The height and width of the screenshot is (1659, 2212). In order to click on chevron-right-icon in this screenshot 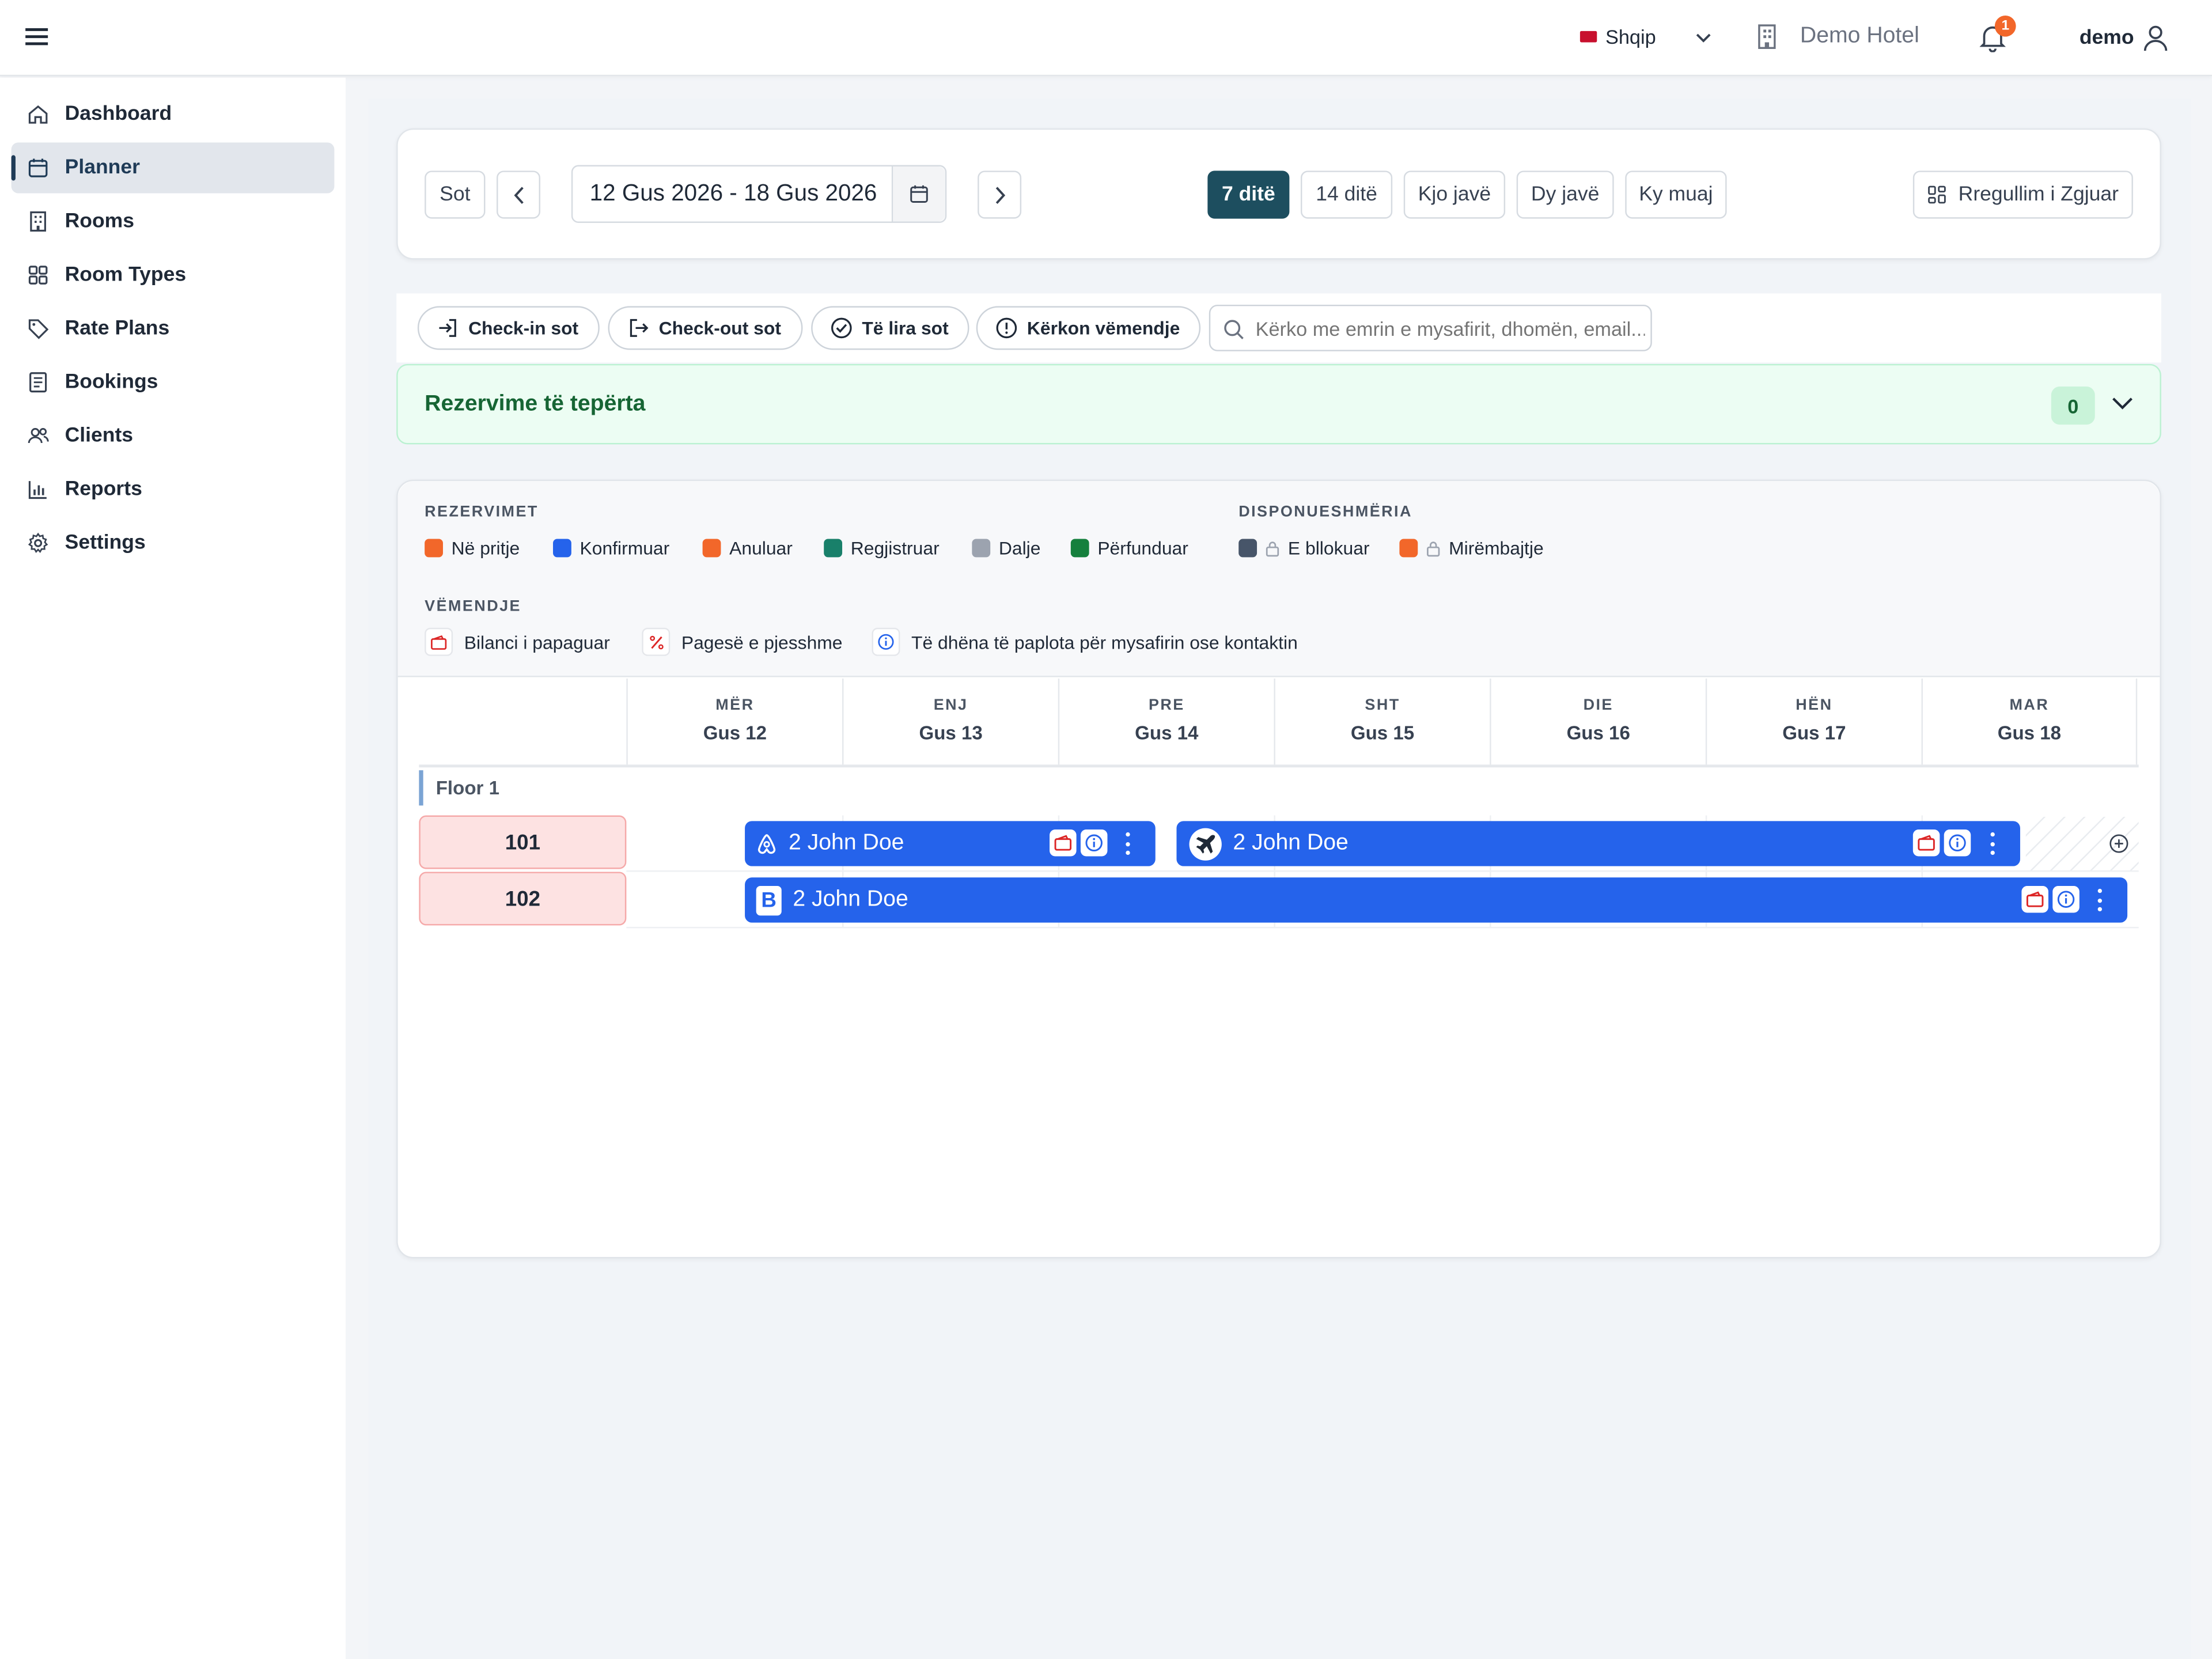, I will do `click(1000, 194)`.